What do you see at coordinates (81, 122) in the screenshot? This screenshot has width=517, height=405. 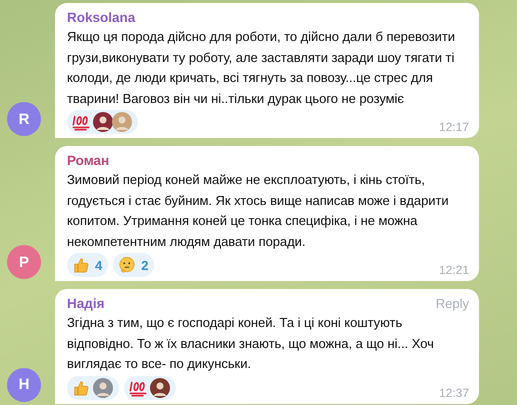 I see `hundred-points-icon` at bounding box center [81, 122].